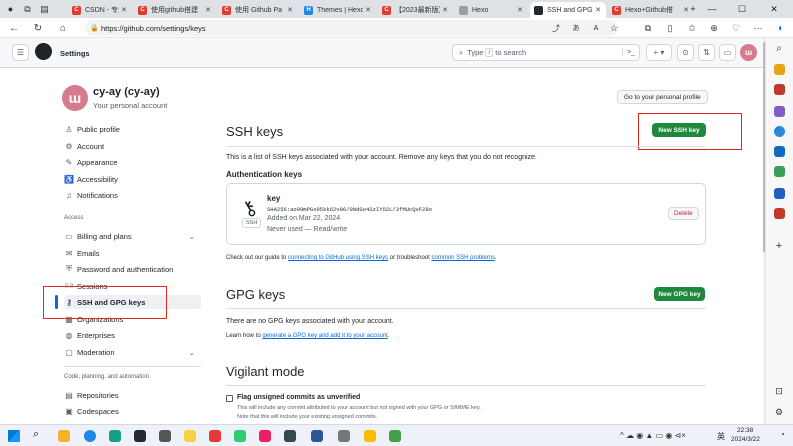 Image resolution: width=793 pixels, height=446 pixels. Describe the element at coordinates (132, 352) in the screenshot. I see `sidebar-item-moderation: ▢ Moderation ⌄` at that location.